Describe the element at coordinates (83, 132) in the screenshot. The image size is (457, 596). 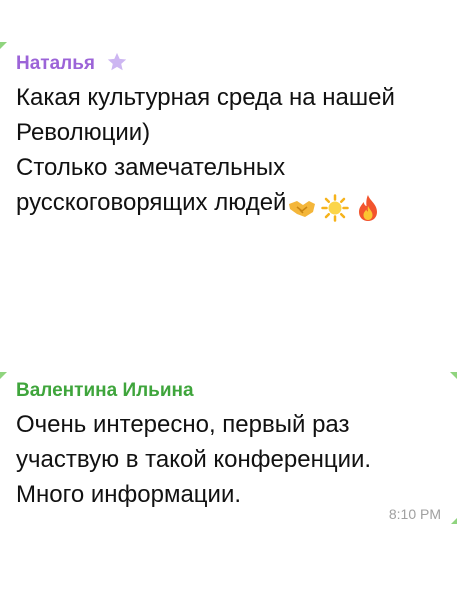
I see `message-line: Революции)` at that location.